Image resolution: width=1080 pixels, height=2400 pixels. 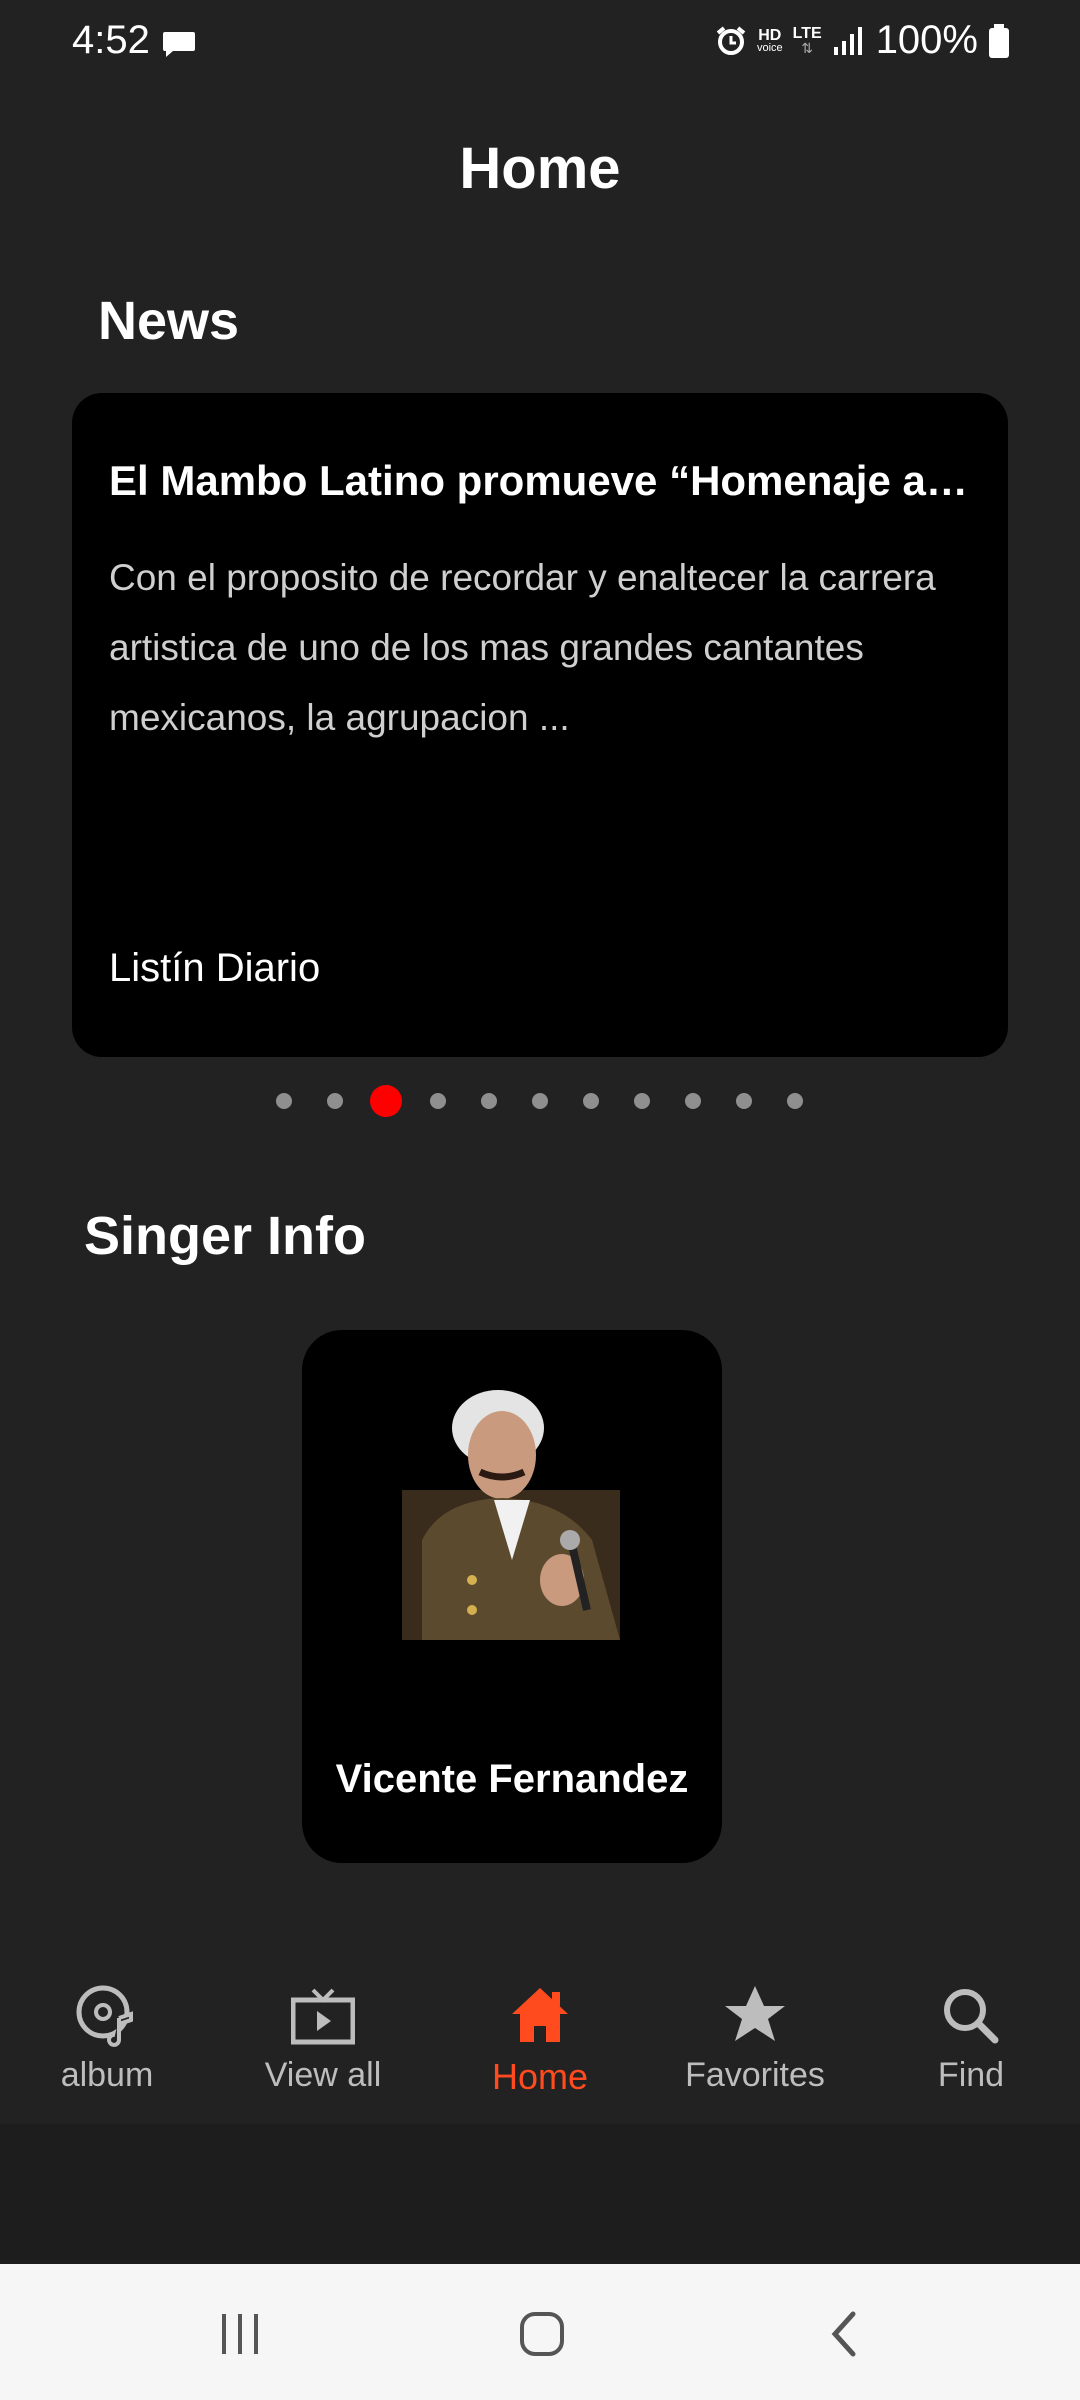 What do you see at coordinates (755, 2013) in the screenshot?
I see `star-icon` at bounding box center [755, 2013].